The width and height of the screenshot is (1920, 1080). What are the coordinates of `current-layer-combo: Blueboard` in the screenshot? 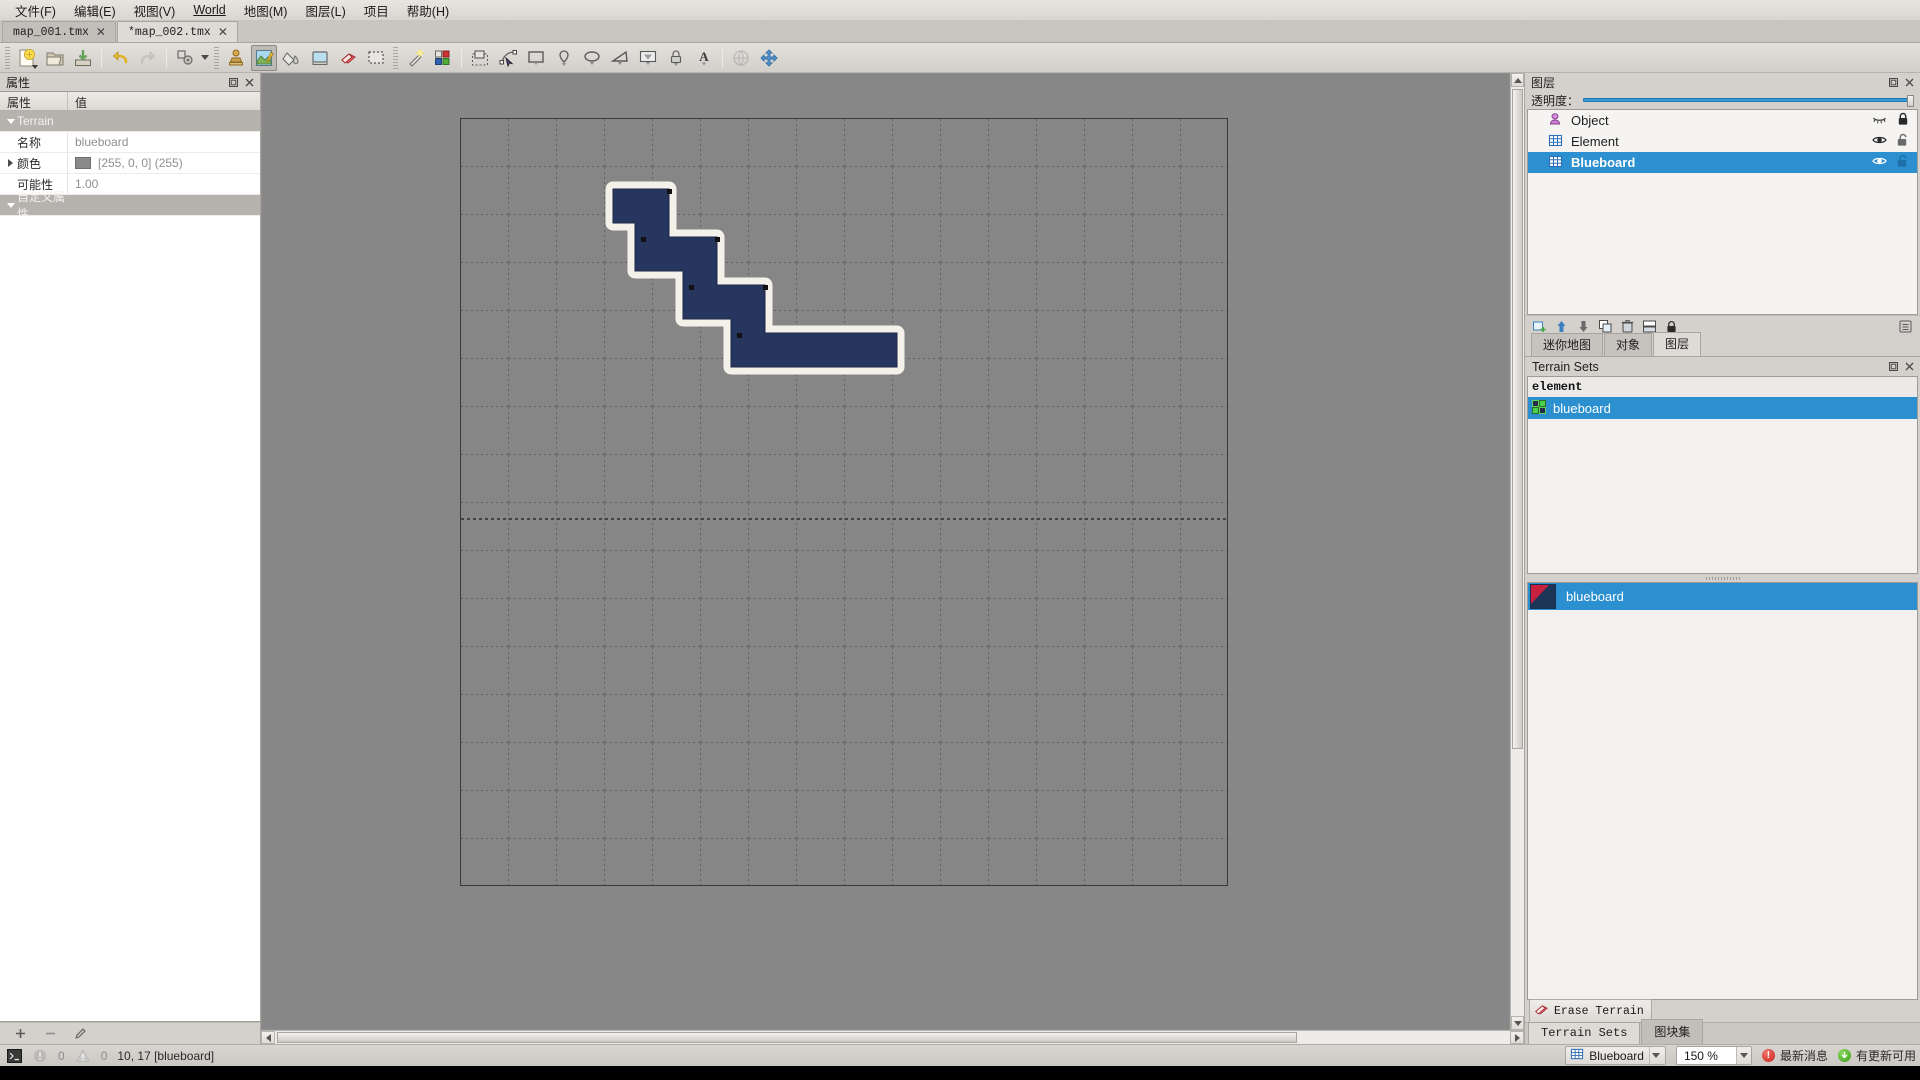 It's located at (1615, 1055).